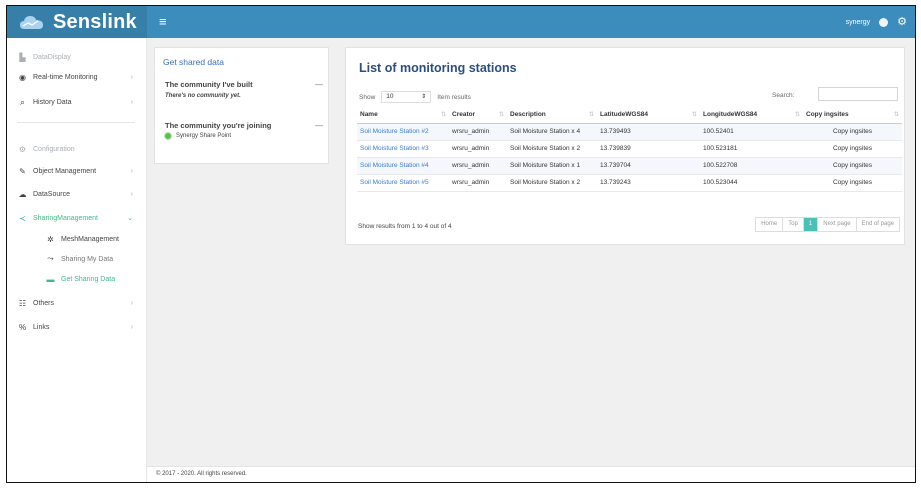  I want to click on shared-data-title: Get shared data, so click(193, 62).